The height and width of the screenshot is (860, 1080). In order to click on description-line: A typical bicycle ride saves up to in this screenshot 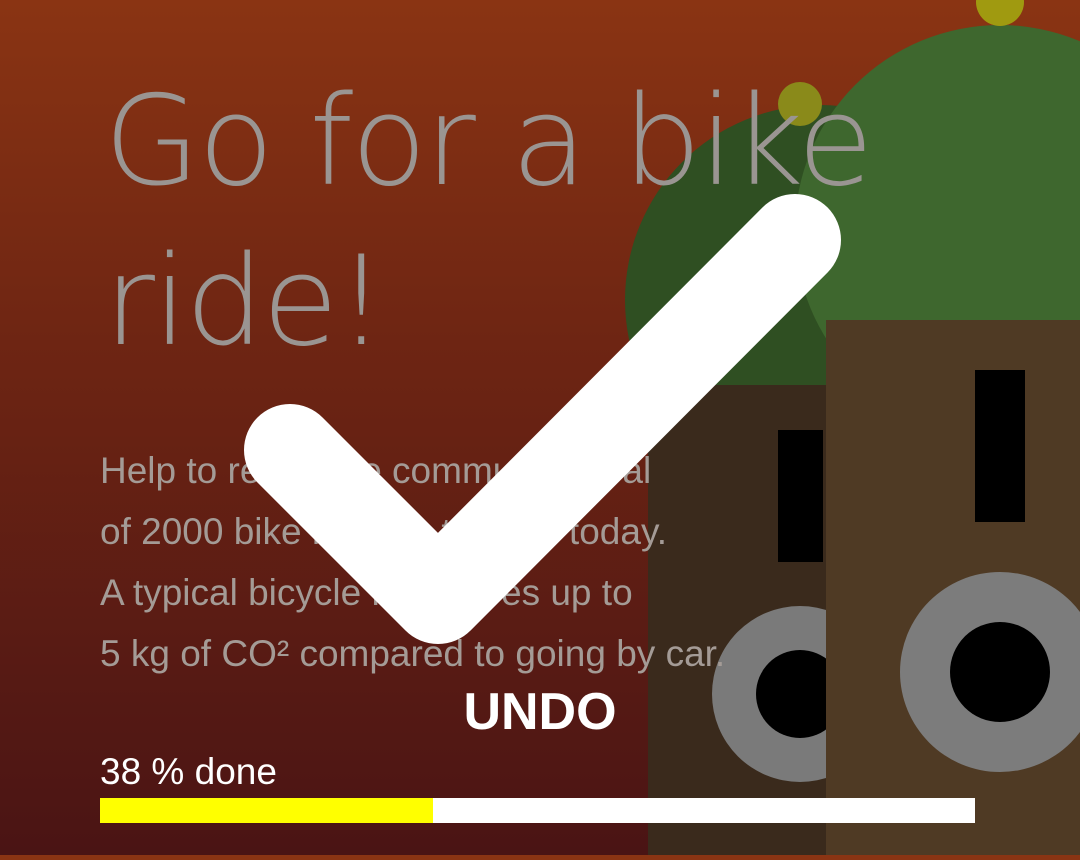, I will do `click(366, 592)`.